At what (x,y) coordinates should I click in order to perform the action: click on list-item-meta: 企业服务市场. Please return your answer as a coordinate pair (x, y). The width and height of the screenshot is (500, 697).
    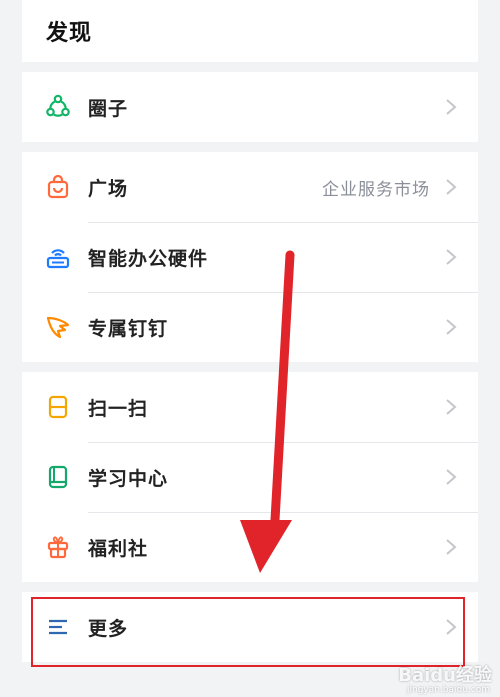
    Looking at the image, I should click on (376, 189).